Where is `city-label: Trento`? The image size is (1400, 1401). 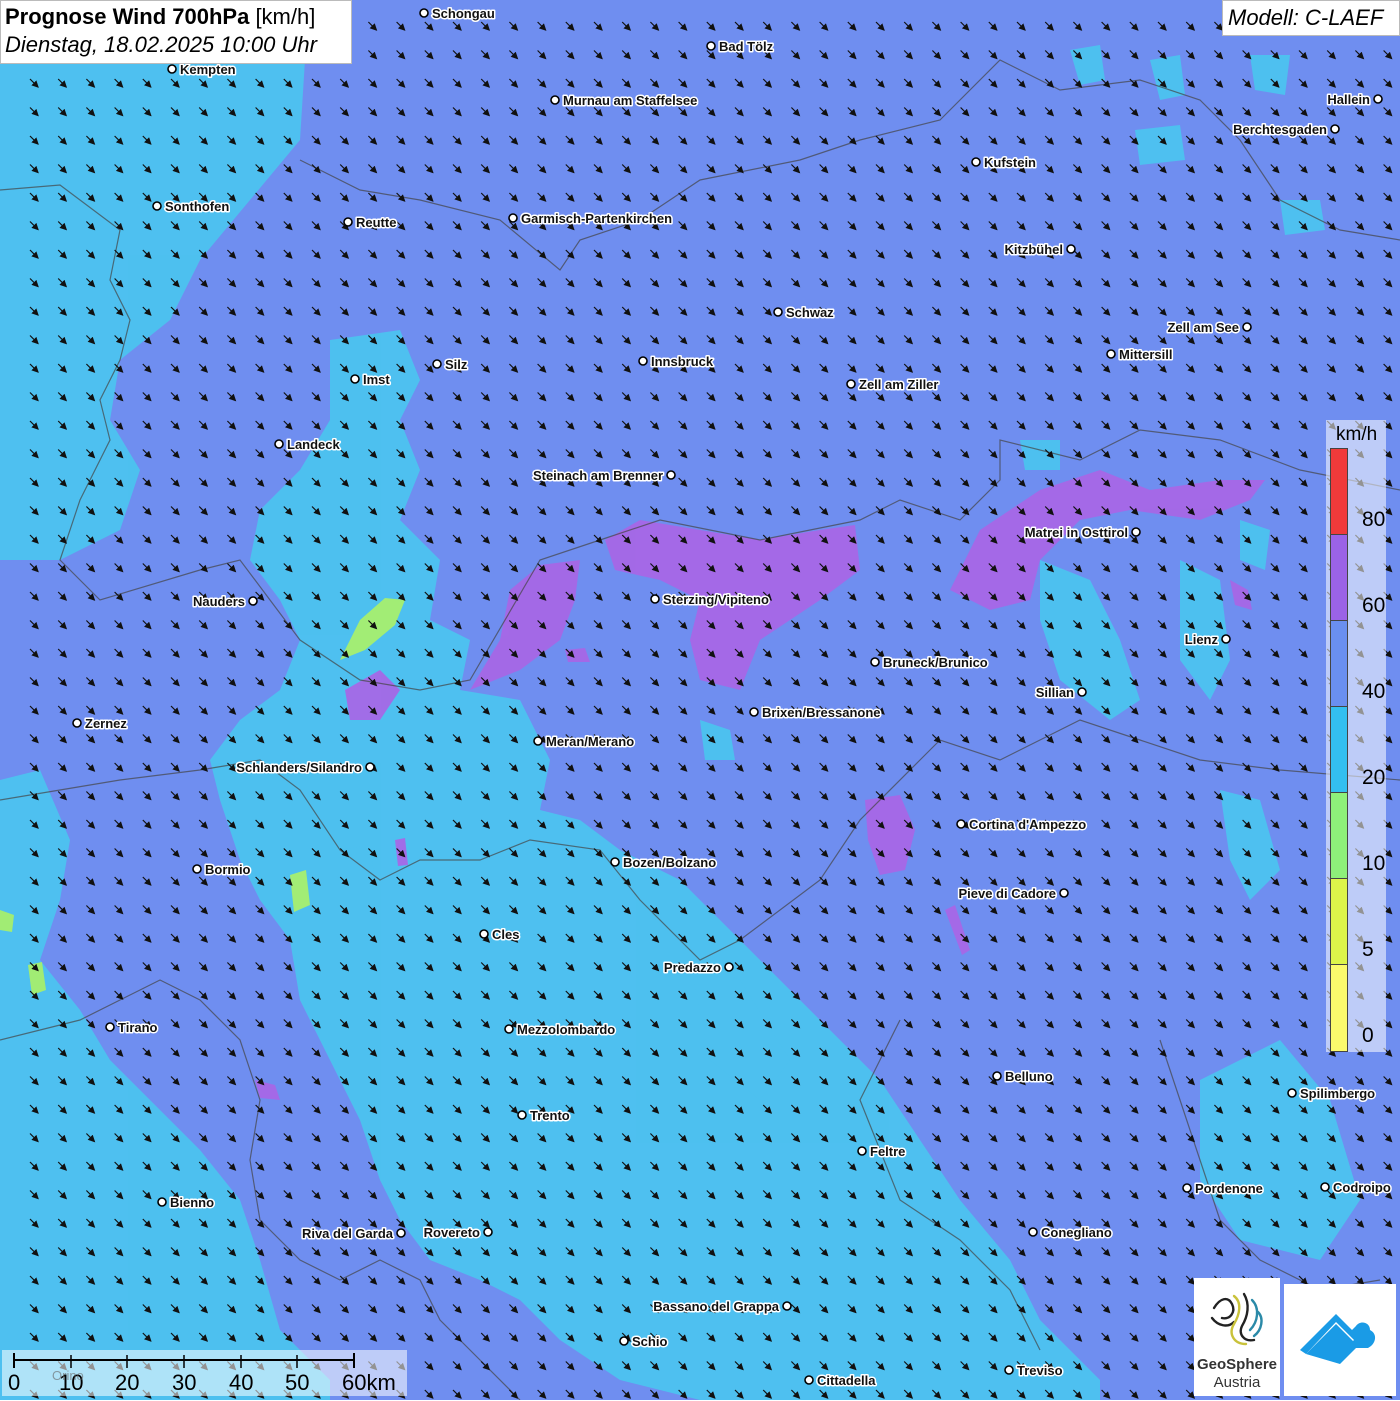
city-label: Trento is located at coordinates (550, 1115).